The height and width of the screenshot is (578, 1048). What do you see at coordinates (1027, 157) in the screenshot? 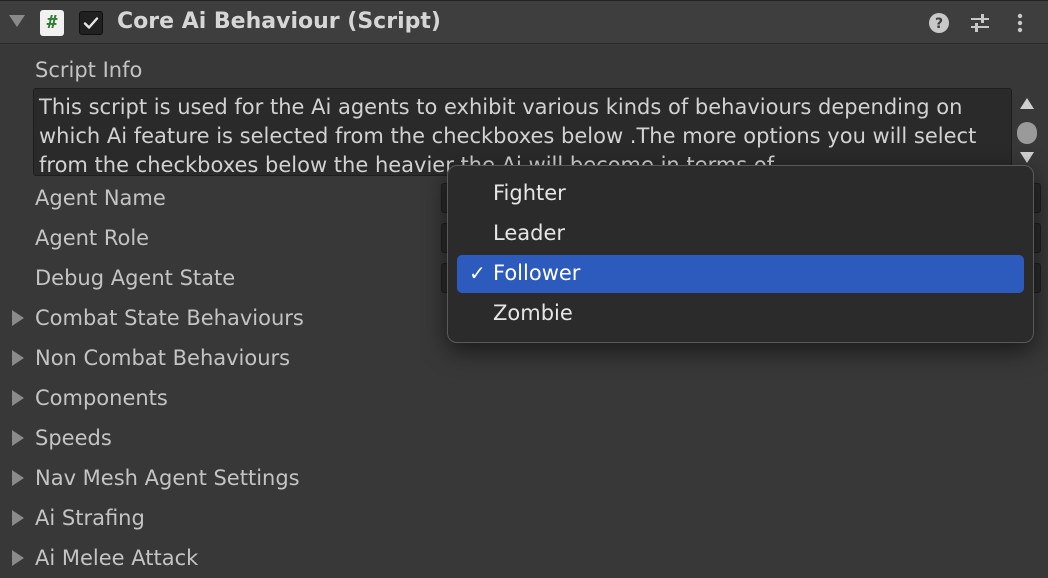
I see `scroll-down-arrow-icon` at bounding box center [1027, 157].